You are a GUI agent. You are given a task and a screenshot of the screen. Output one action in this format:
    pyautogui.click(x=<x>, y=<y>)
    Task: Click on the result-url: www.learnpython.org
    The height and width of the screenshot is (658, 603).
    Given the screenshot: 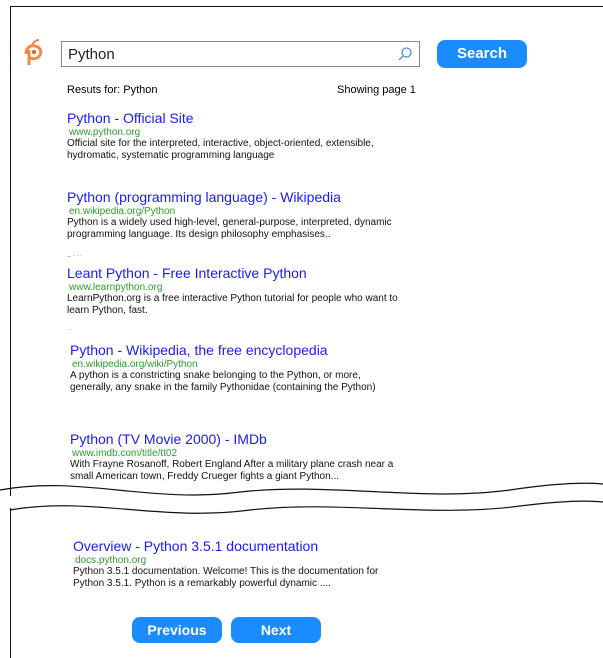 What is the action you would take?
    pyautogui.click(x=240, y=287)
    